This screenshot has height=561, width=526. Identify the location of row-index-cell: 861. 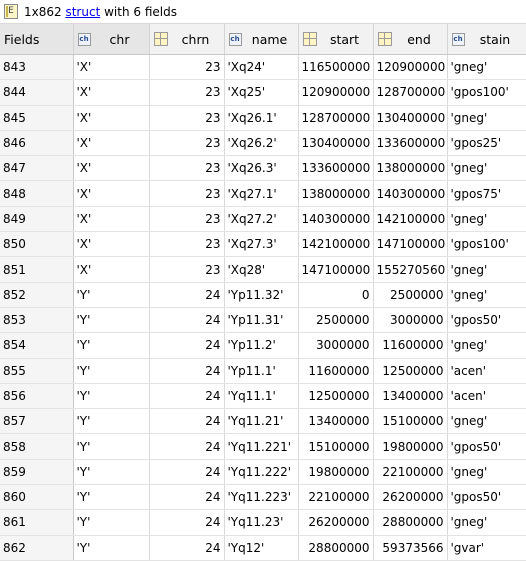
(37, 522).